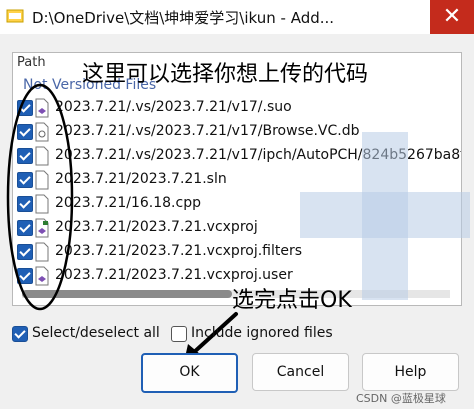 Image resolution: width=474 pixels, height=409 pixels. I want to click on annotation-select-code: 这里可以选择你想上传的代码, so click(225, 74).